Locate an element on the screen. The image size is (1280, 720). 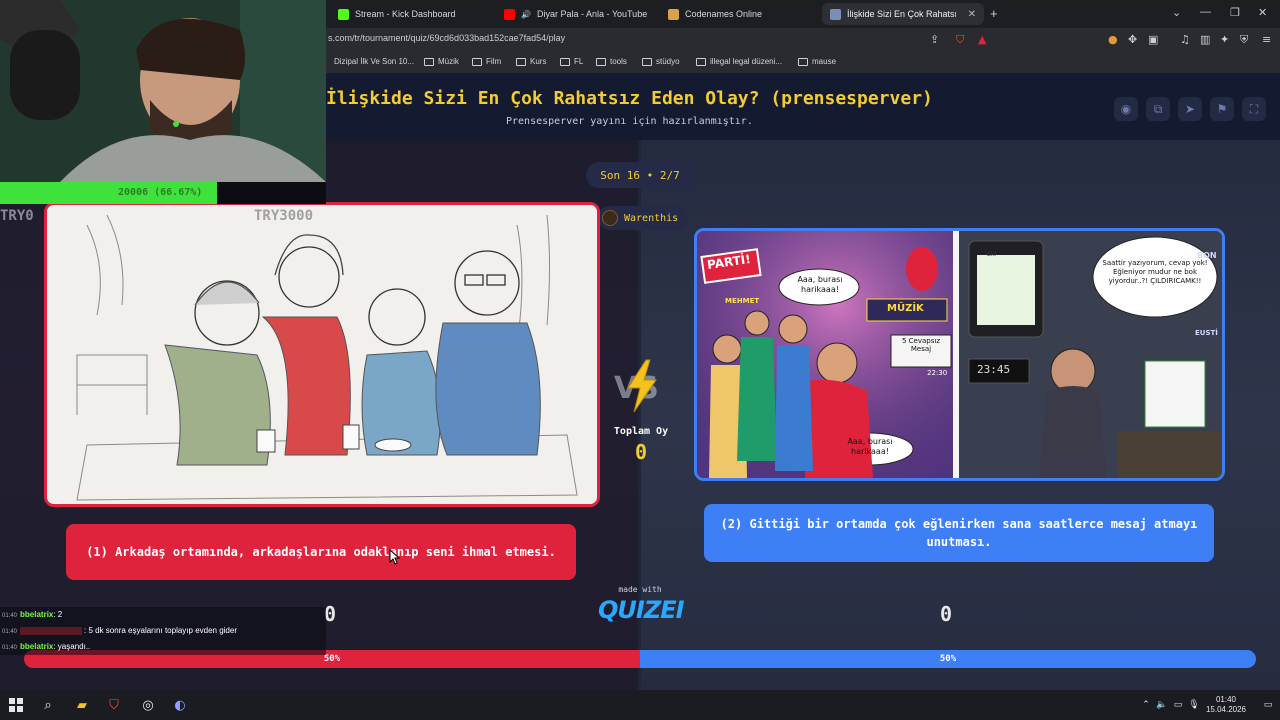
comic-contact-name: Elif is located at coordinates (992, 254).